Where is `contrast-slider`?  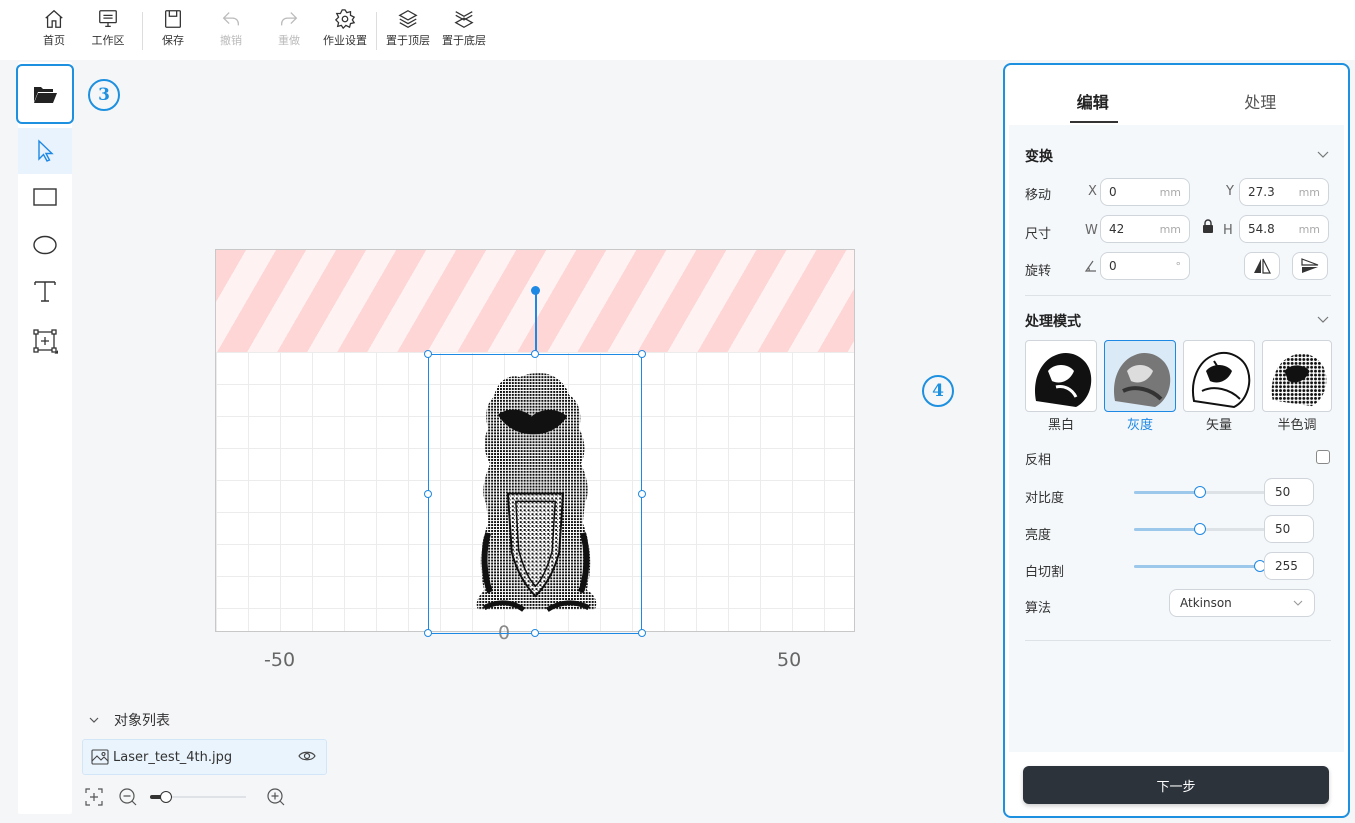 contrast-slider is located at coordinates (1200, 492).